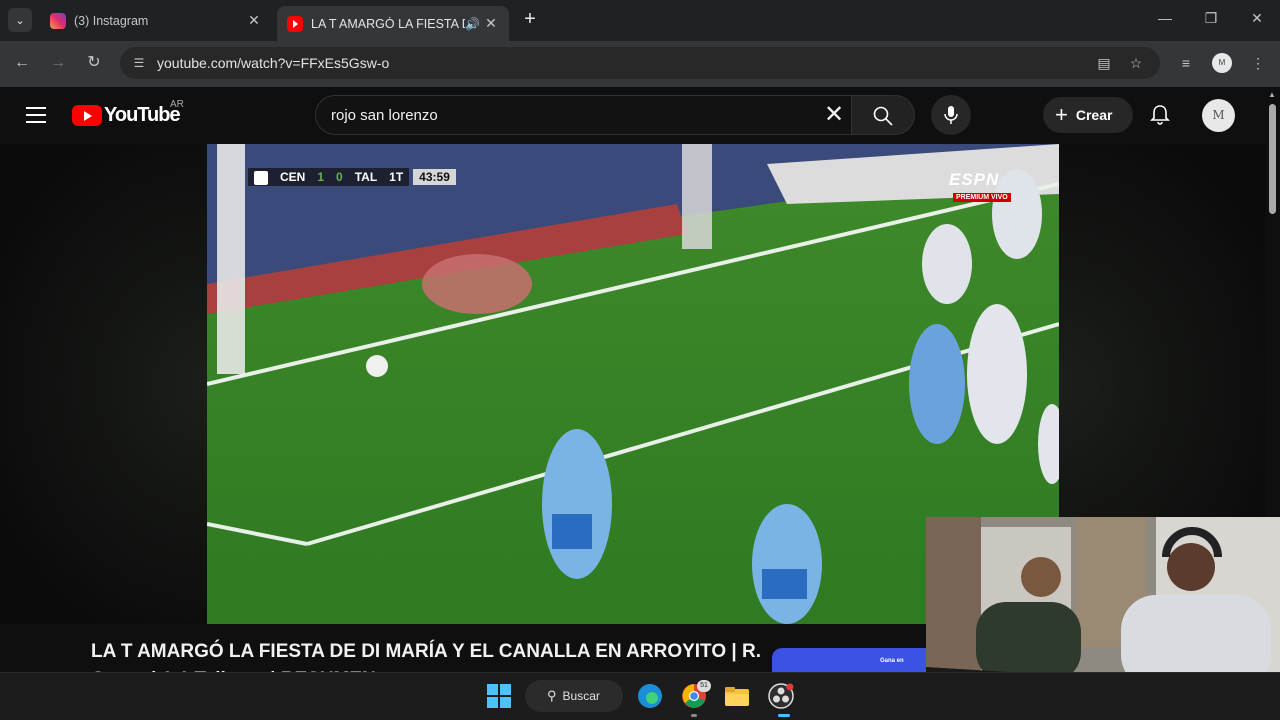 This screenshot has height=720, width=1280. I want to click on chrome-badge: 51, so click(704, 686).